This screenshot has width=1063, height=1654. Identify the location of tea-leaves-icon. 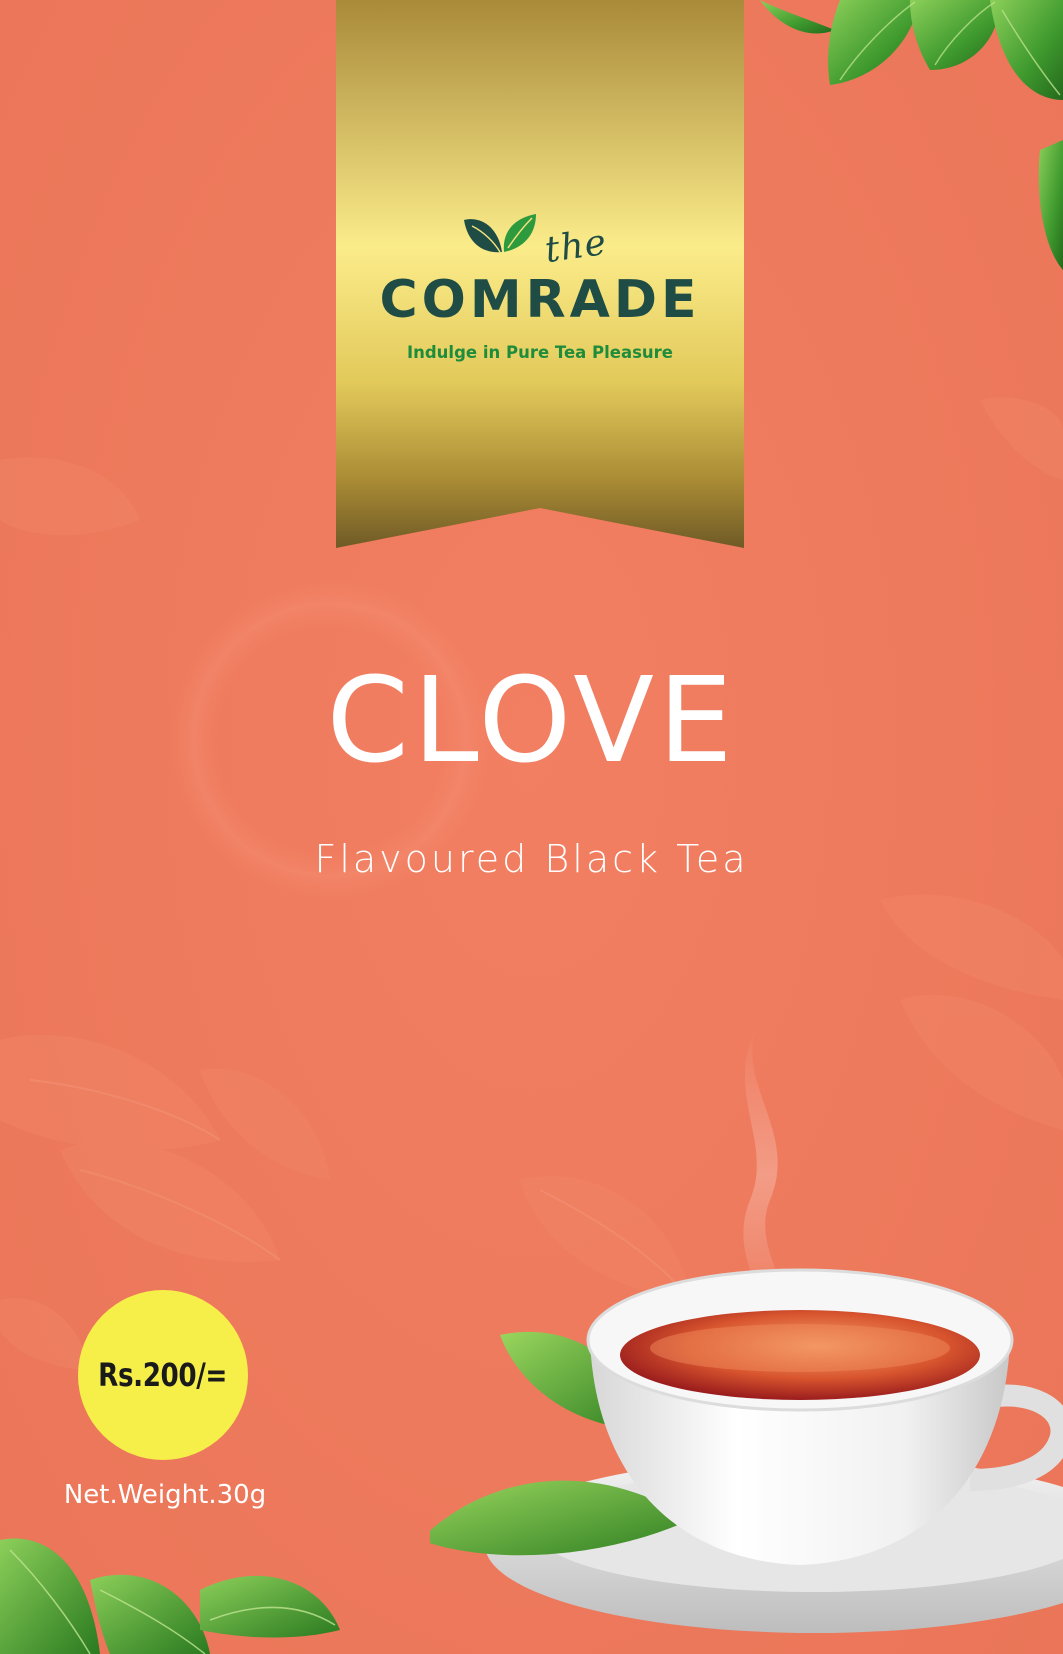
(500, 233).